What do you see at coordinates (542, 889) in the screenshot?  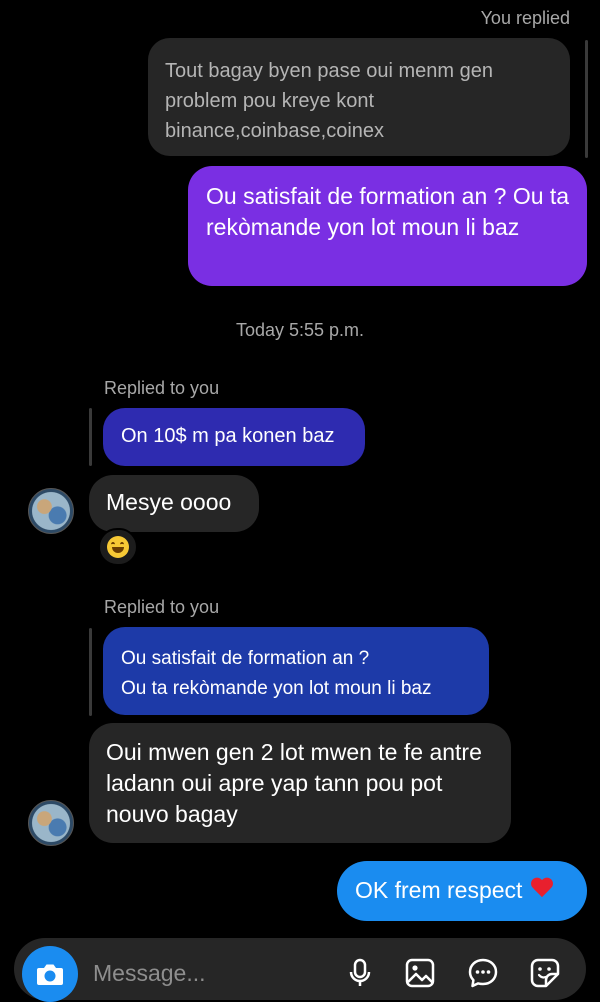 I see `red-heart-icon` at bounding box center [542, 889].